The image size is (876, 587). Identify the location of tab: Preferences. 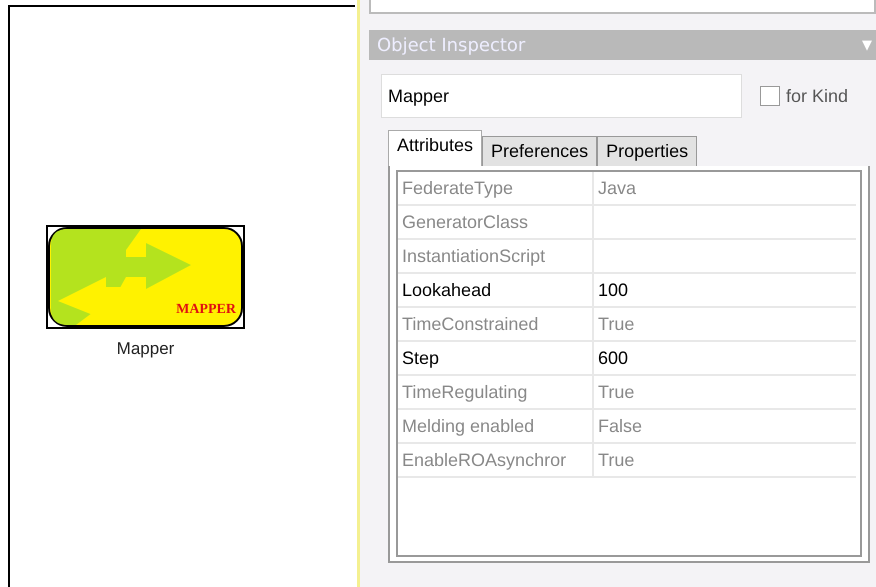
(540, 151).